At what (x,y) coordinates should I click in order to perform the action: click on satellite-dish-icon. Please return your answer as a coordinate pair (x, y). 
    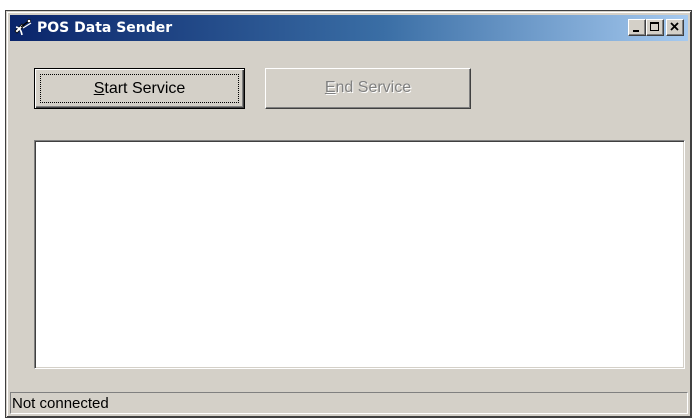
    Looking at the image, I should click on (23, 28).